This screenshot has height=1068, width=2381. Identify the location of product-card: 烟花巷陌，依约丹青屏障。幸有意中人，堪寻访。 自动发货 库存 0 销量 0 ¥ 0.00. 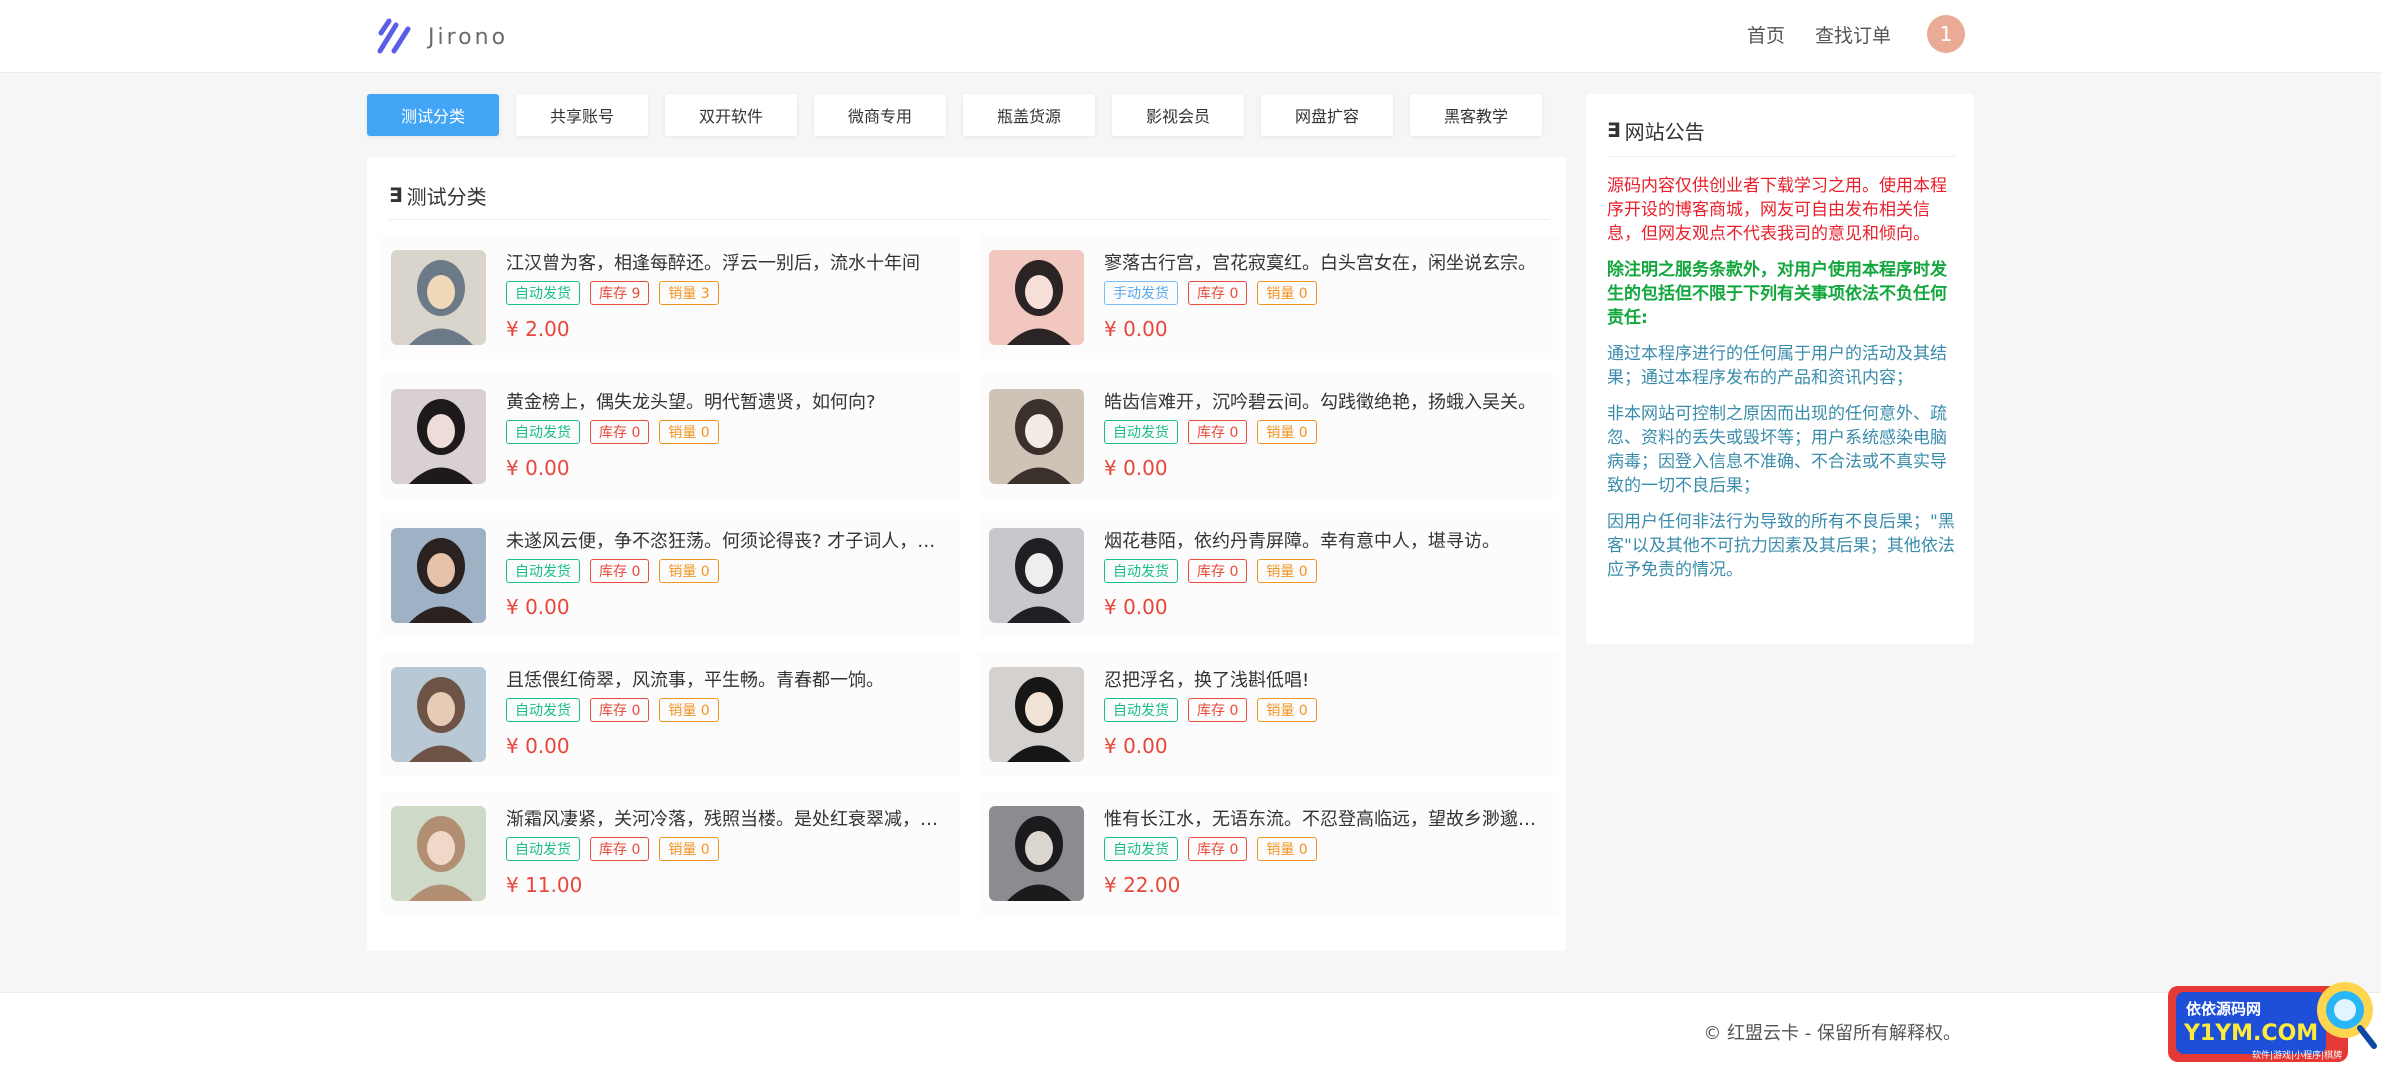
(1269, 575).